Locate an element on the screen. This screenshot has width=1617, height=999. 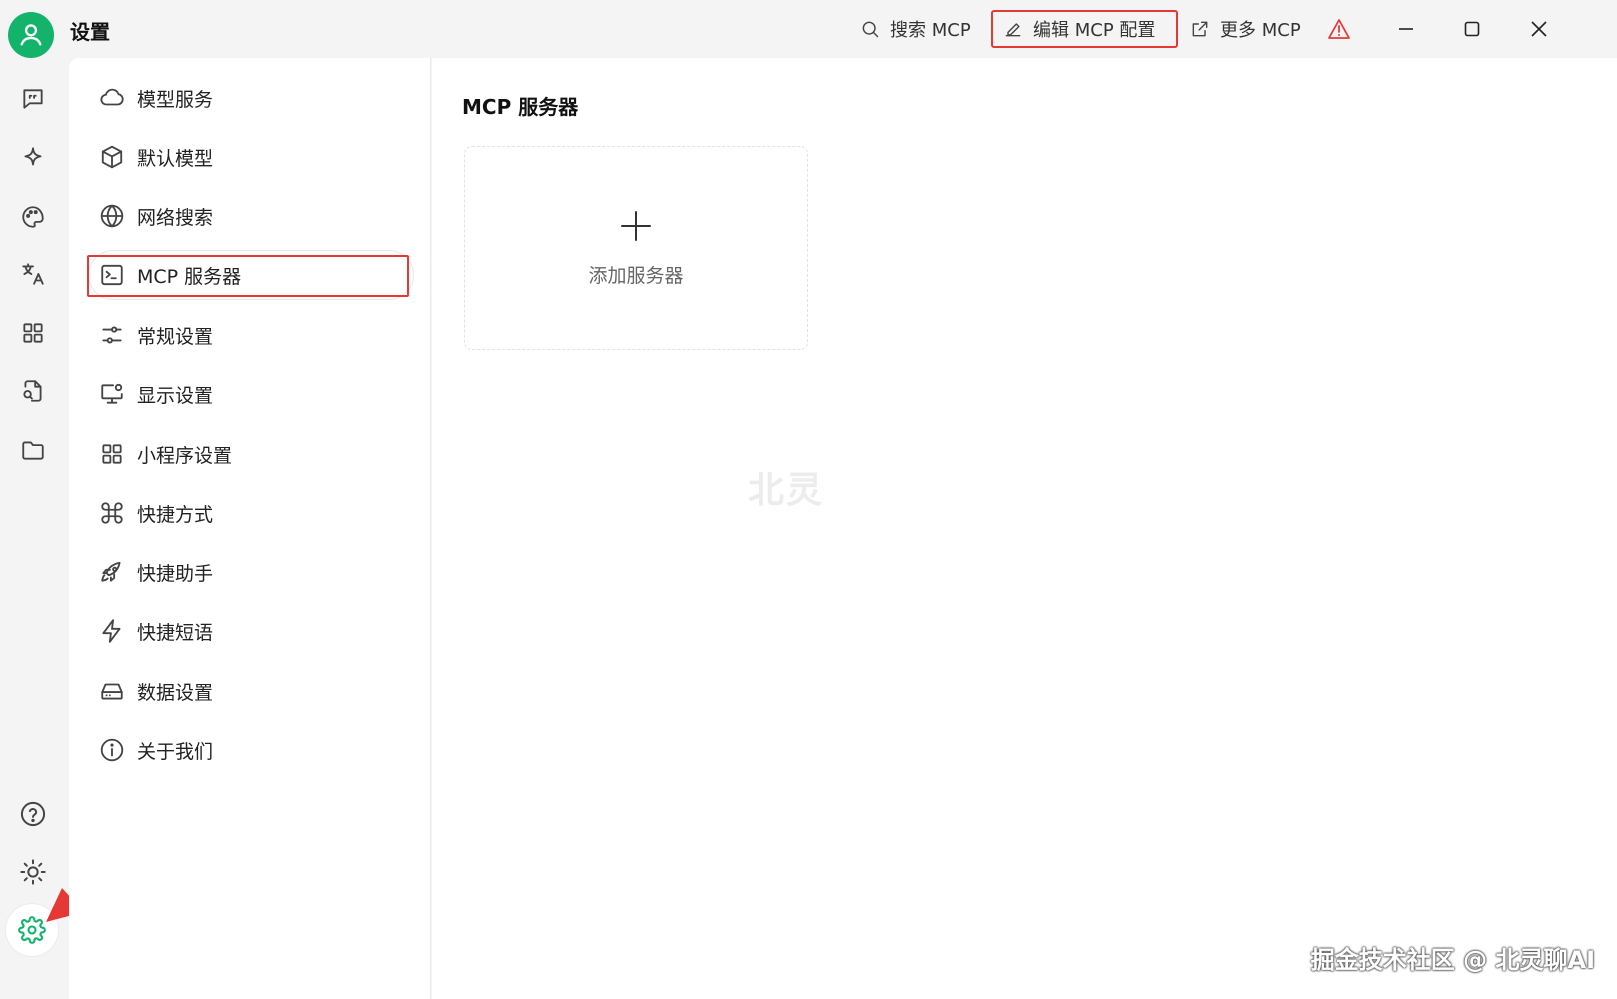
watermark-center: 北灵 is located at coordinates (786, 490).